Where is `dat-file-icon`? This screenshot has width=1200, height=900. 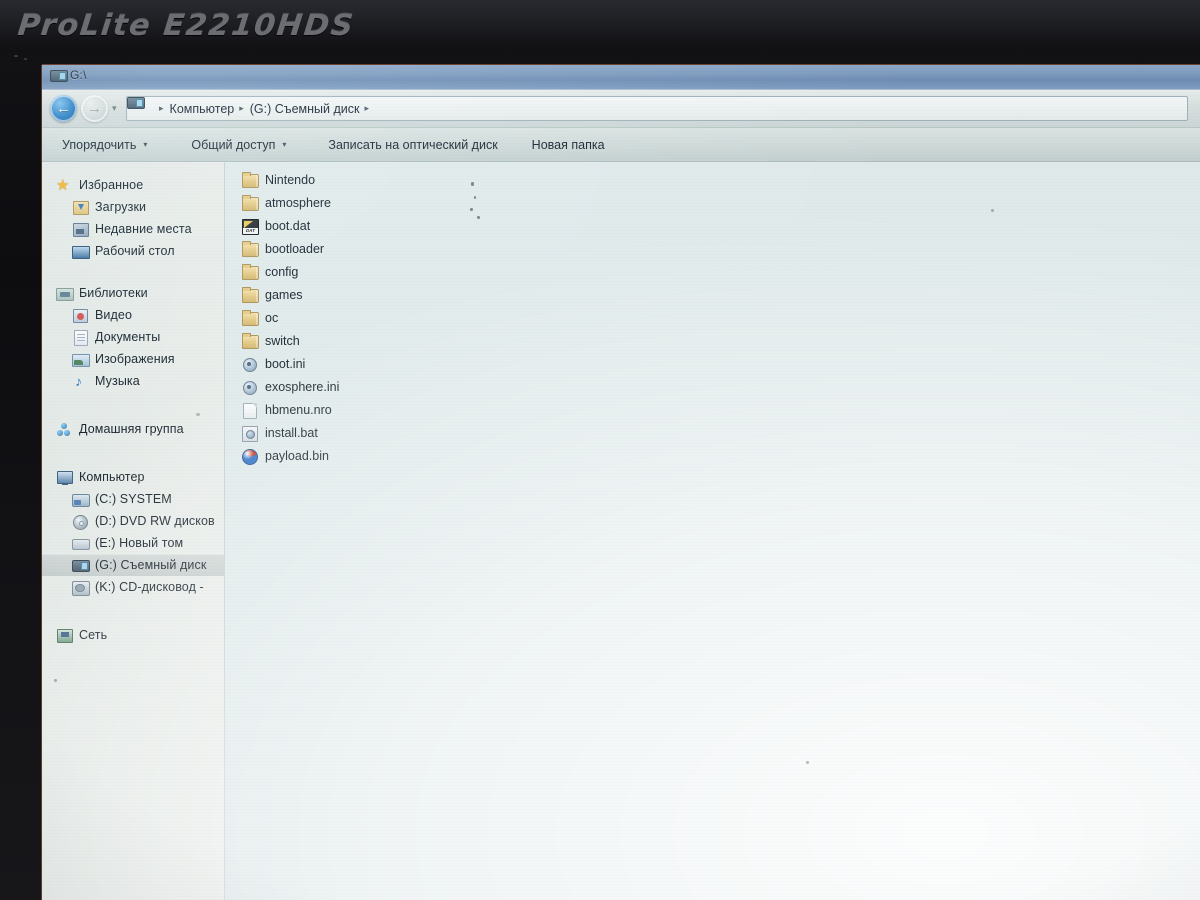
dat-file-icon is located at coordinates (250, 226).